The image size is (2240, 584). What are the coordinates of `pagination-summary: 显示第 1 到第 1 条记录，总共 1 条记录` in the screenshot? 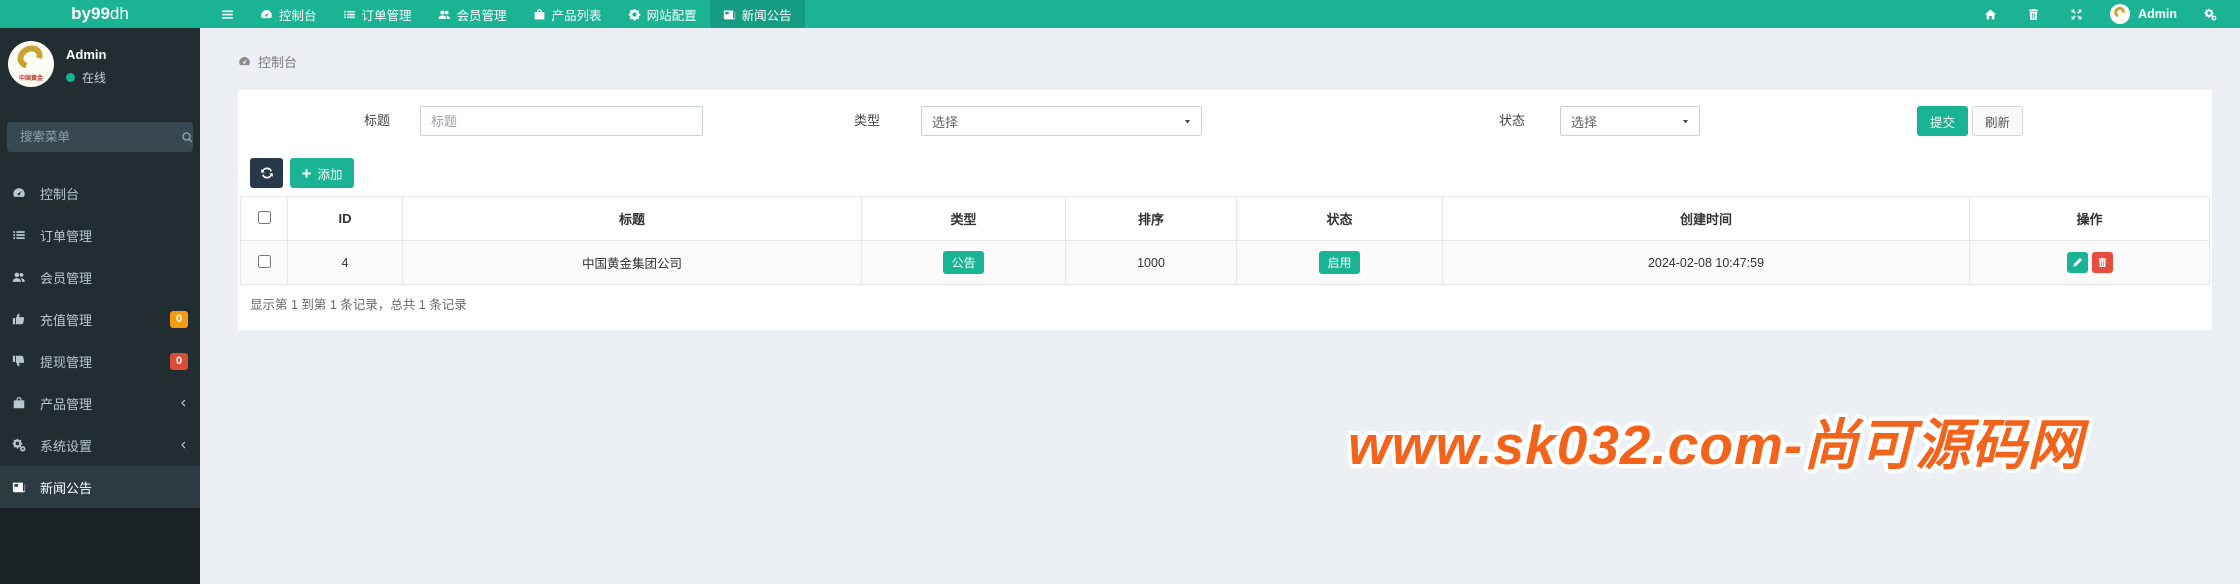 It's located at (358, 305).